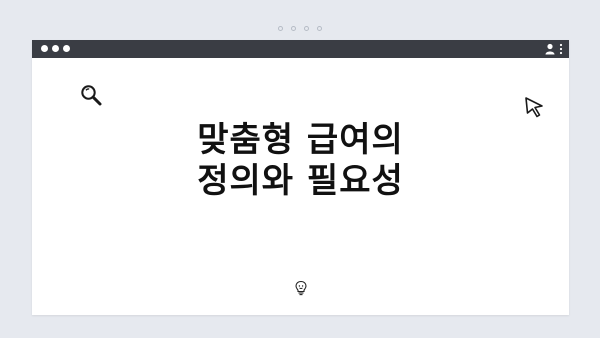  I want to click on headline-line-1: 맞춤형 급여의, so click(300, 140).